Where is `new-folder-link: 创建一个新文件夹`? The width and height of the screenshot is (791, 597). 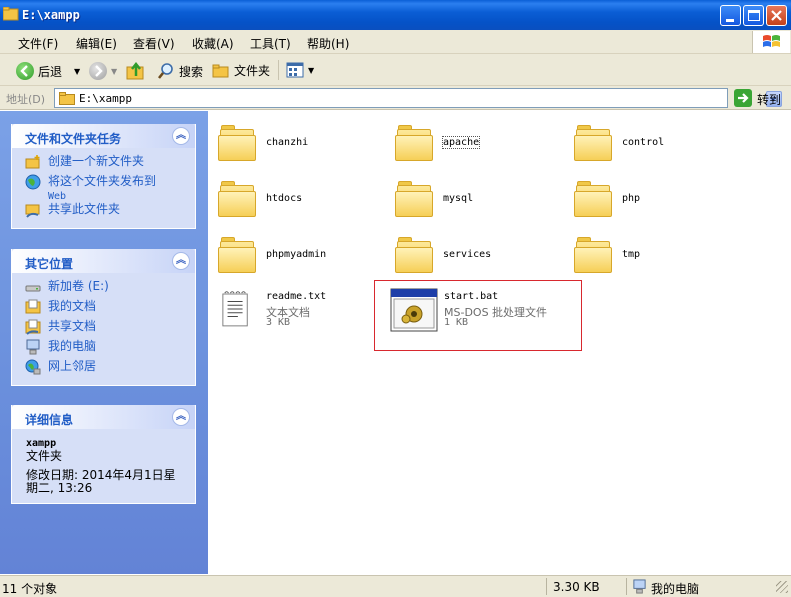
new-folder-link: 创建一个新文件夹 is located at coordinates (103, 164).